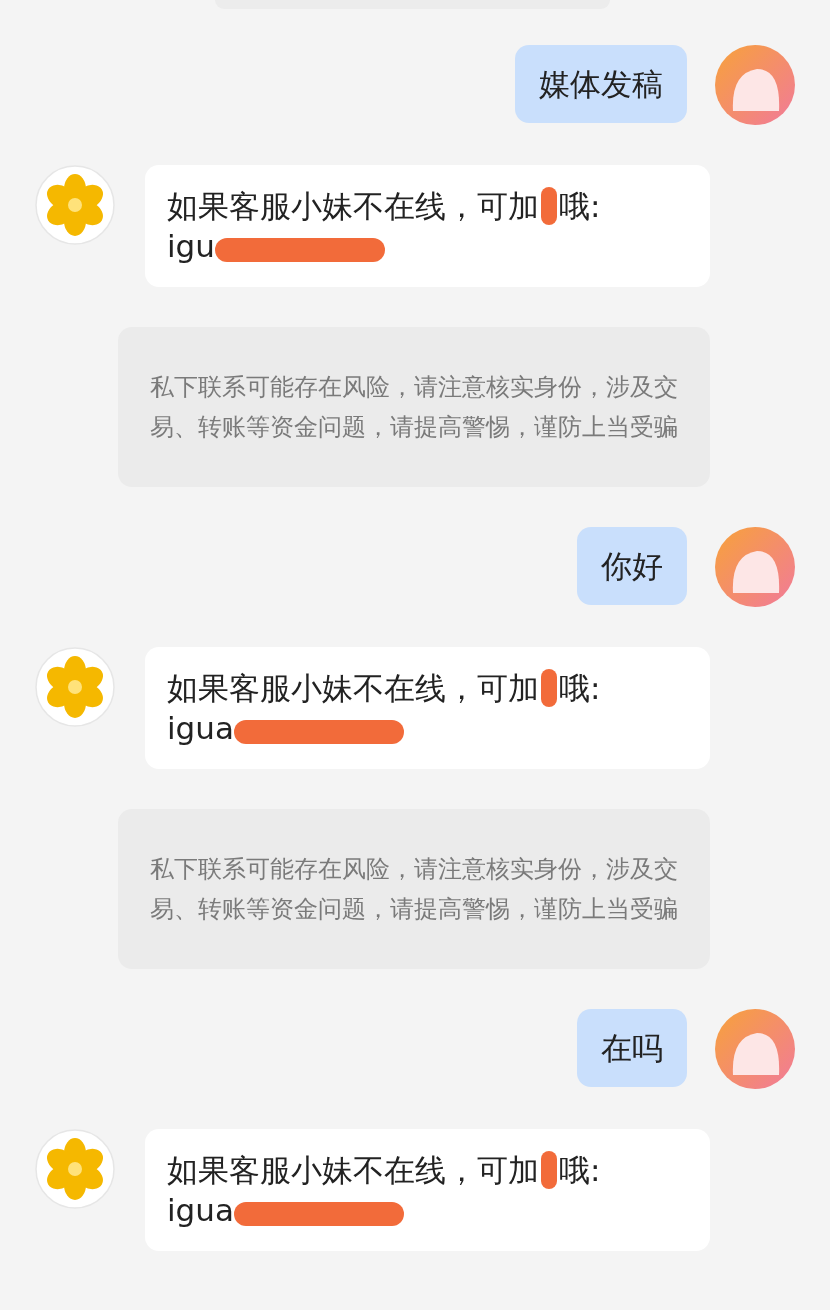 Image resolution: width=830 pixels, height=1310 pixels. I want to click on message-text: igu, so click(191, 246).